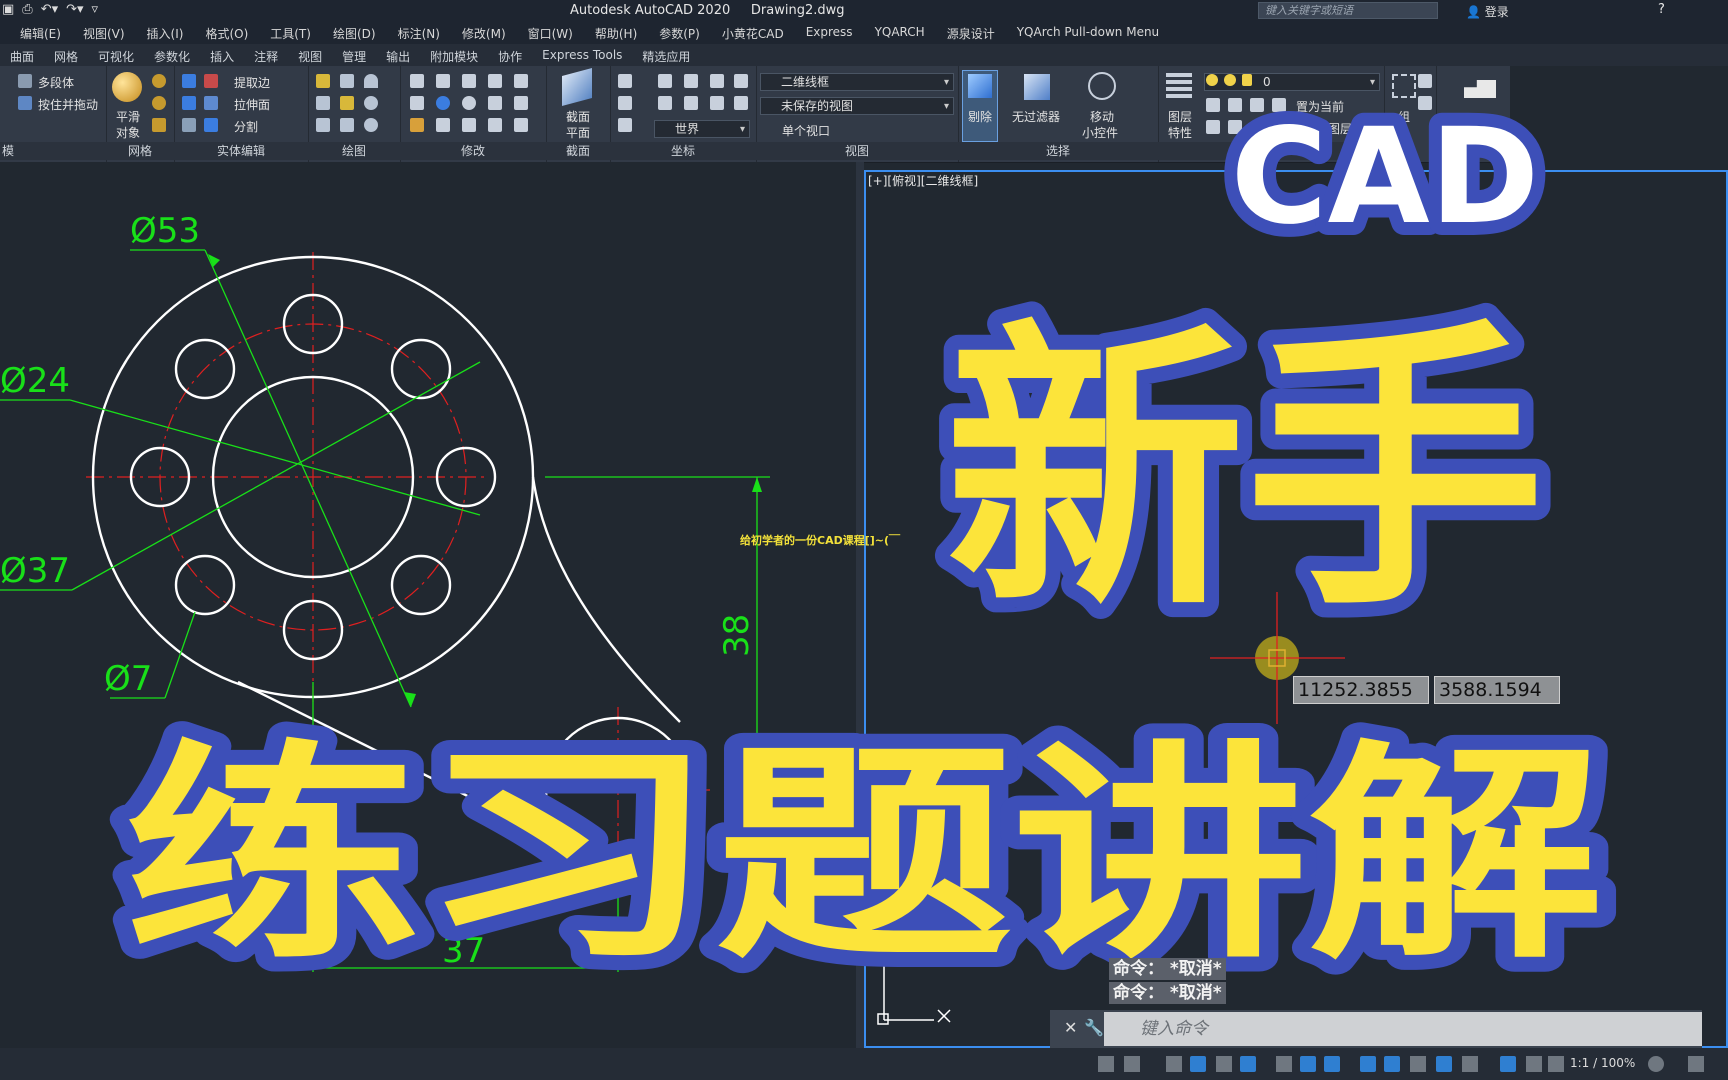 This screenshot has width=1728, height=1080. Describe the element at coordinates (1070, 1027) in the screenshot. I see `close-command-icon: ✕` at that location.